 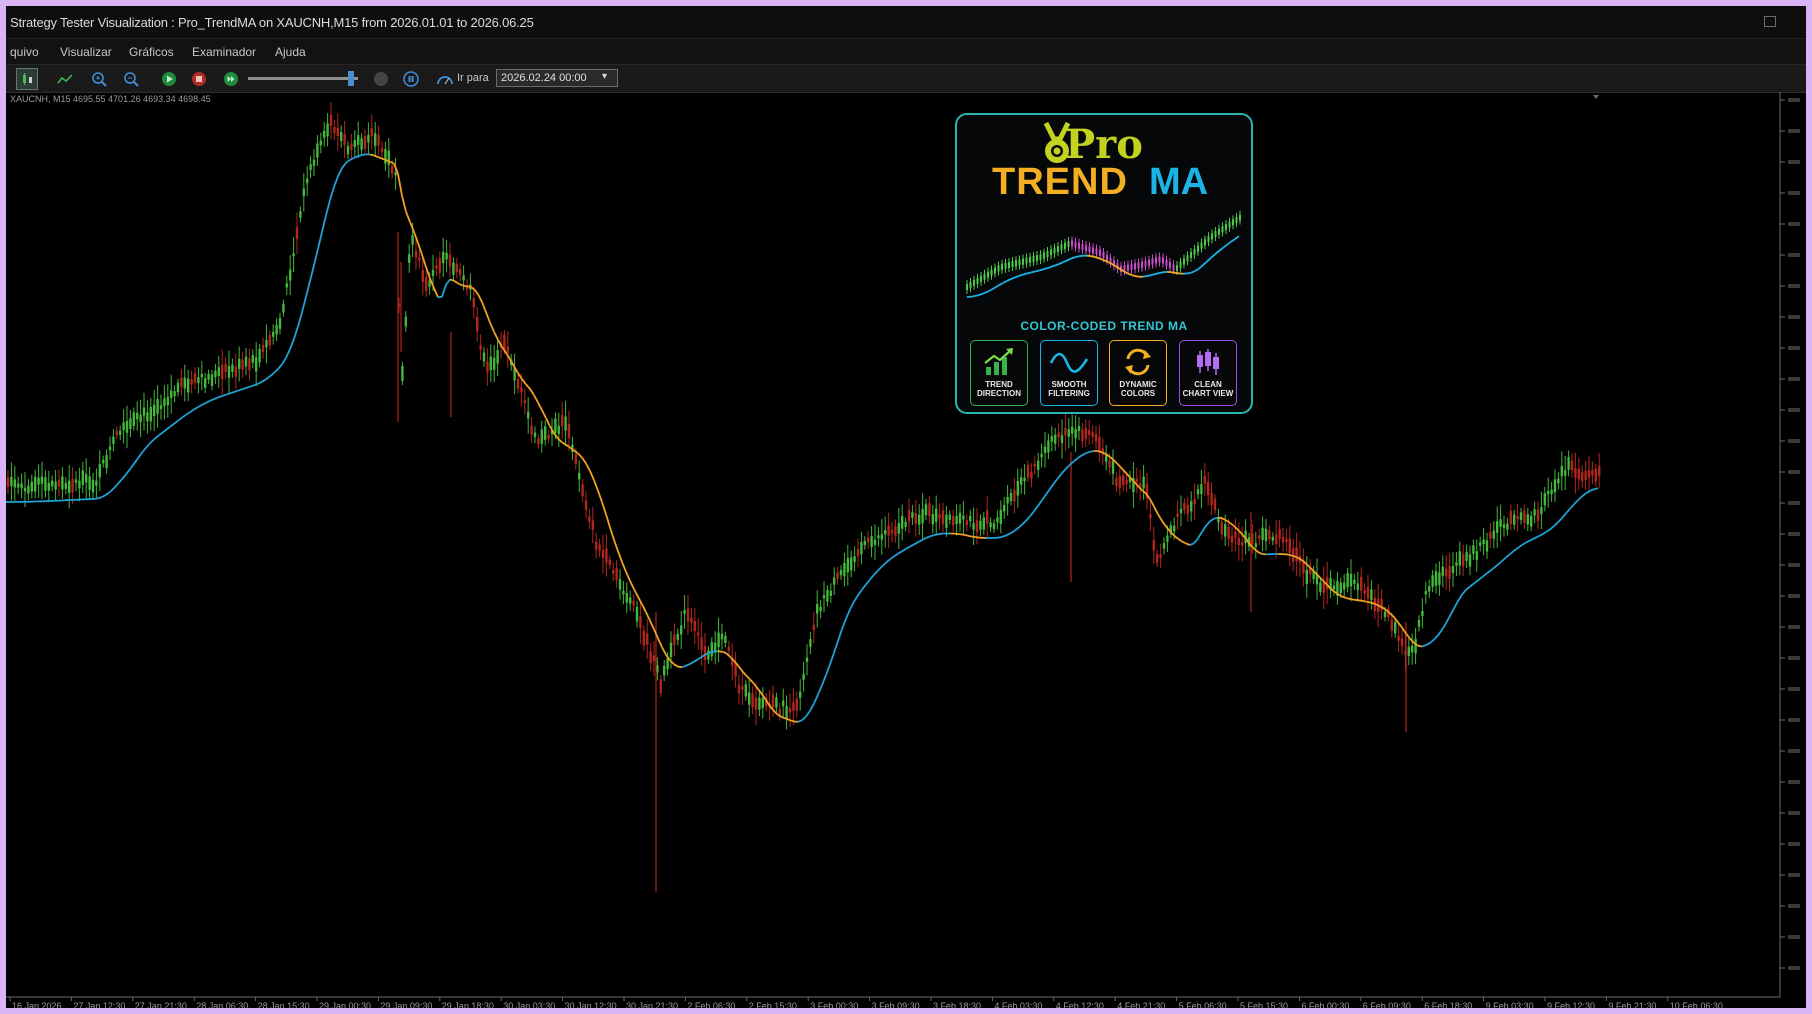 I want to click on speedometer-icon, so click(x=445, y=80).